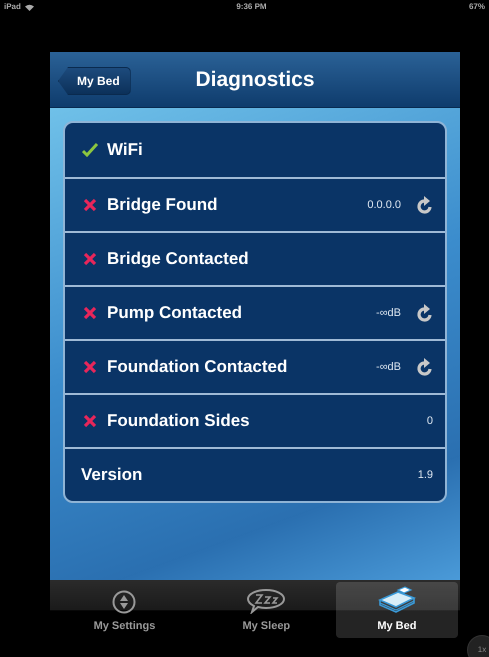 The height and width of the screenshot is (657, 489). Describe the element at coordinates (425, 475) in the screenshot. I see `row-value: 1.9` at that location.